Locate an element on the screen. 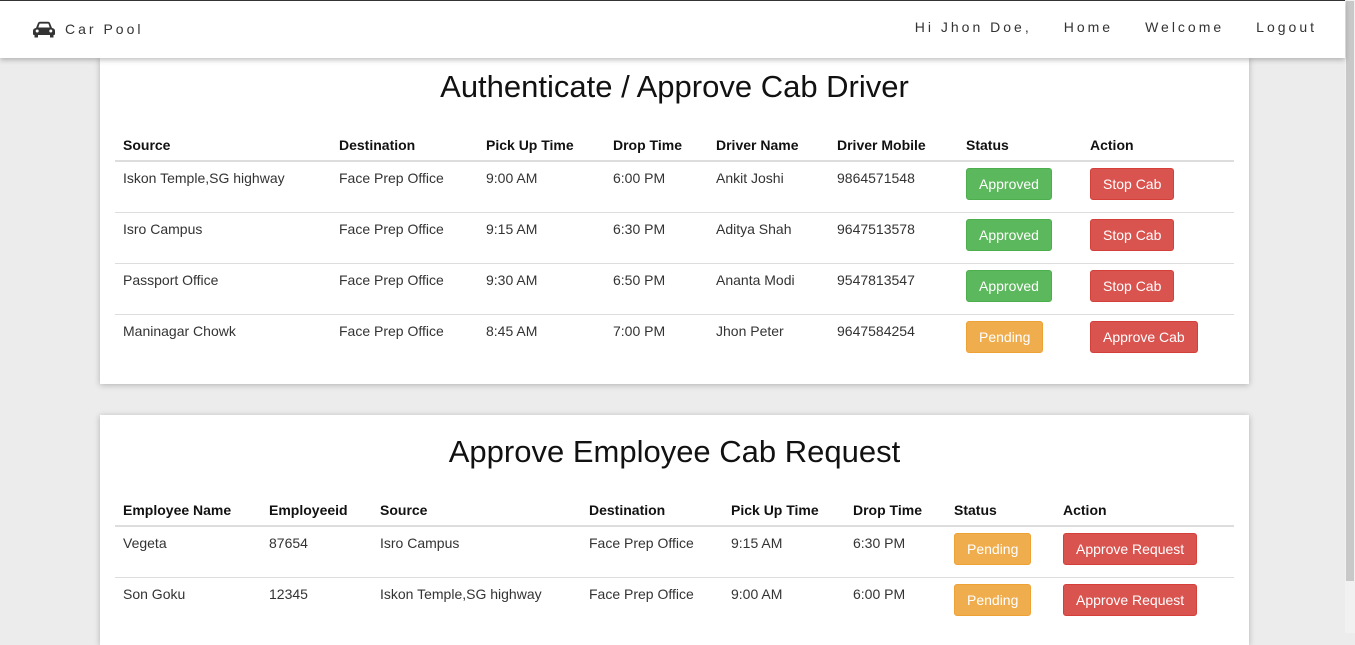 This screenshot has width=1355, height=645. driver-mobile-cell: 9864571548 is located at coordinates (893, 187).